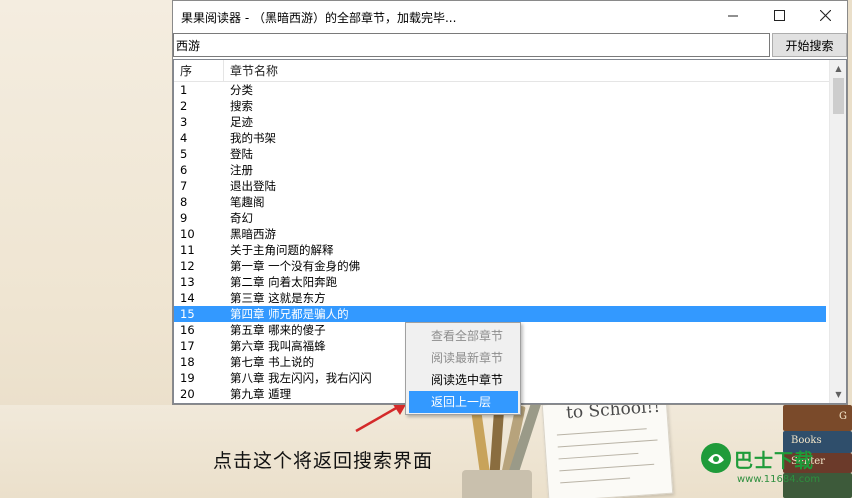 This screenshot has height=498, width=852. Describe the element at coordinates (187, 346) in the screenshot. I see `row-index: 17` at that location.